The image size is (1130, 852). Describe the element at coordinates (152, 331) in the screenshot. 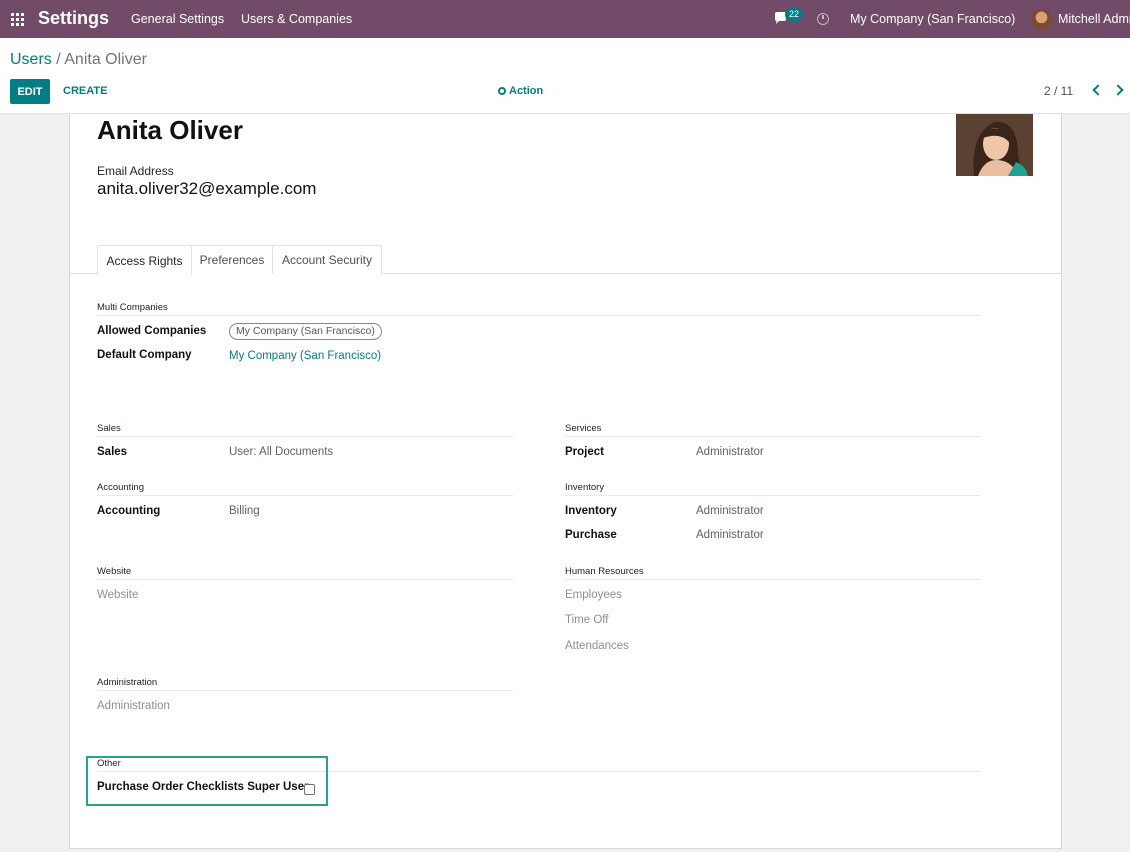

I see `allowed-companies-label: Allowed Companies` at that location.